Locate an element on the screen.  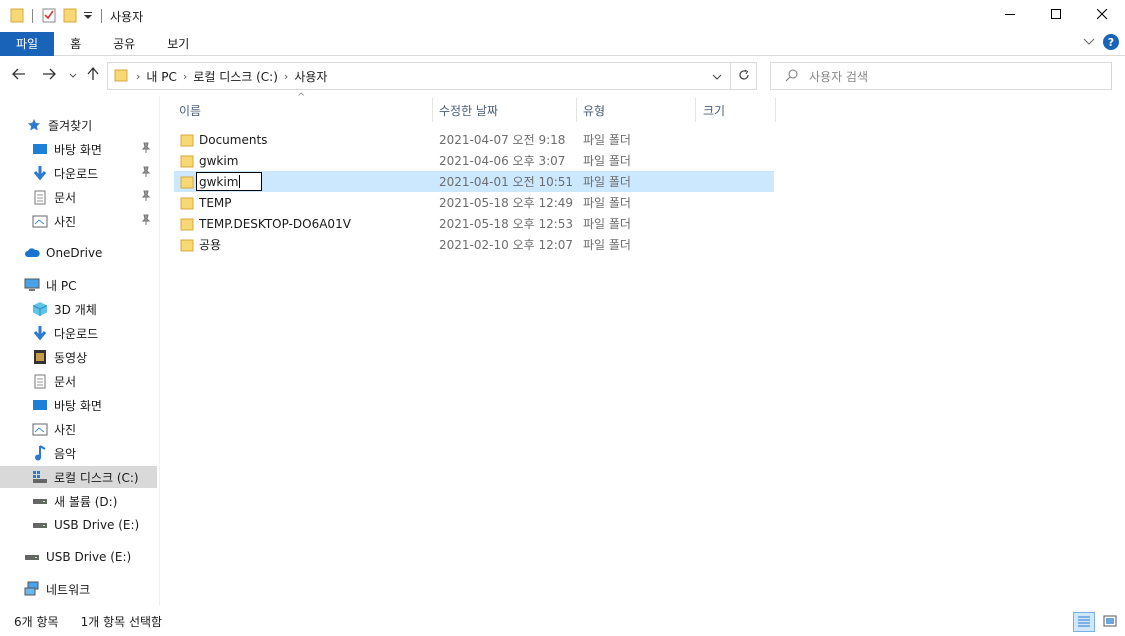
column-header-type: 유형 is located at coordinates (594, 110).